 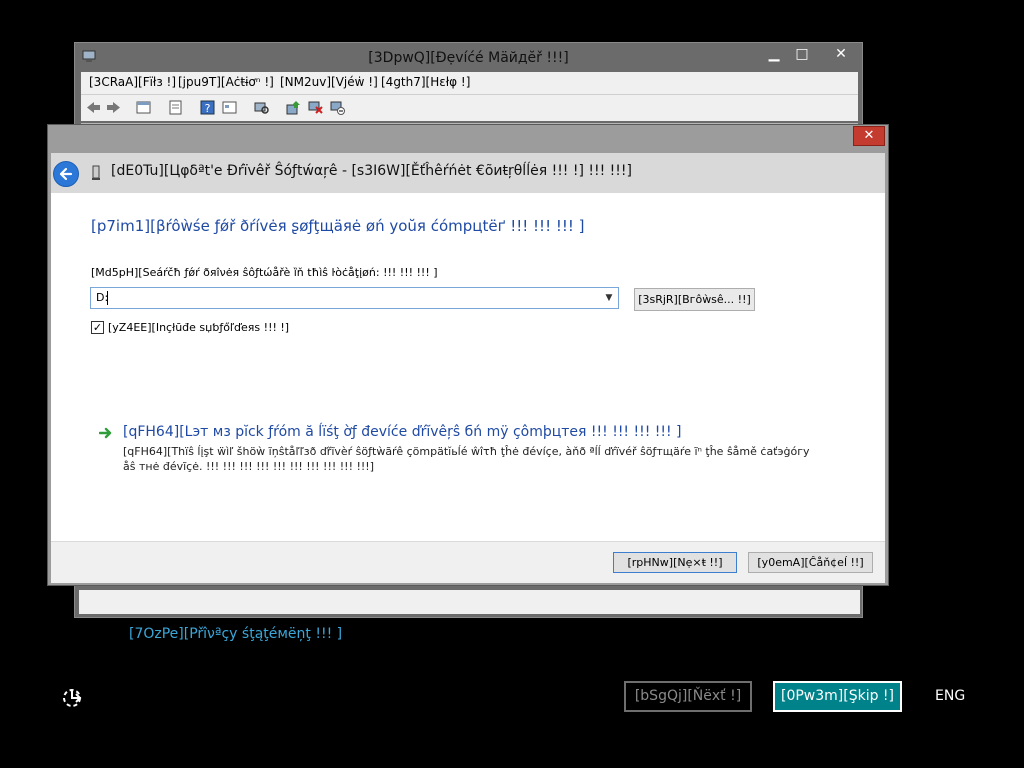 What do you see at coordinates (175, 107) in the screenshot?
I see `show-hide-tree-icon` at bounding box center [175, 107].